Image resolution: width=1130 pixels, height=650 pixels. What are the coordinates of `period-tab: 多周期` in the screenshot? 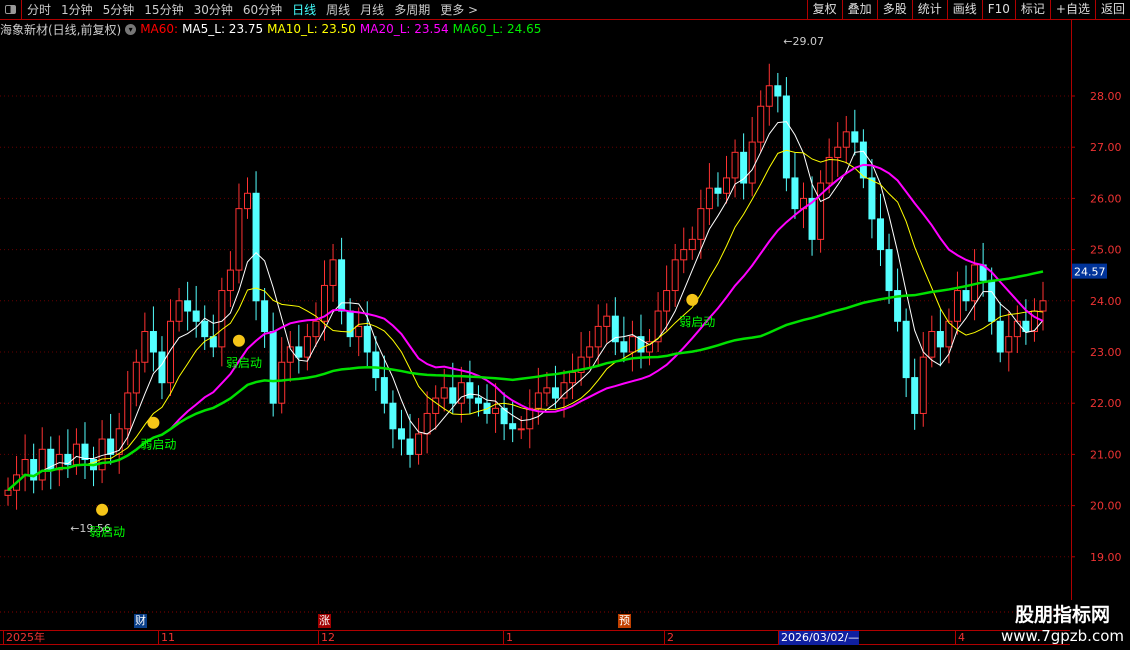 It's located at (412, 9).